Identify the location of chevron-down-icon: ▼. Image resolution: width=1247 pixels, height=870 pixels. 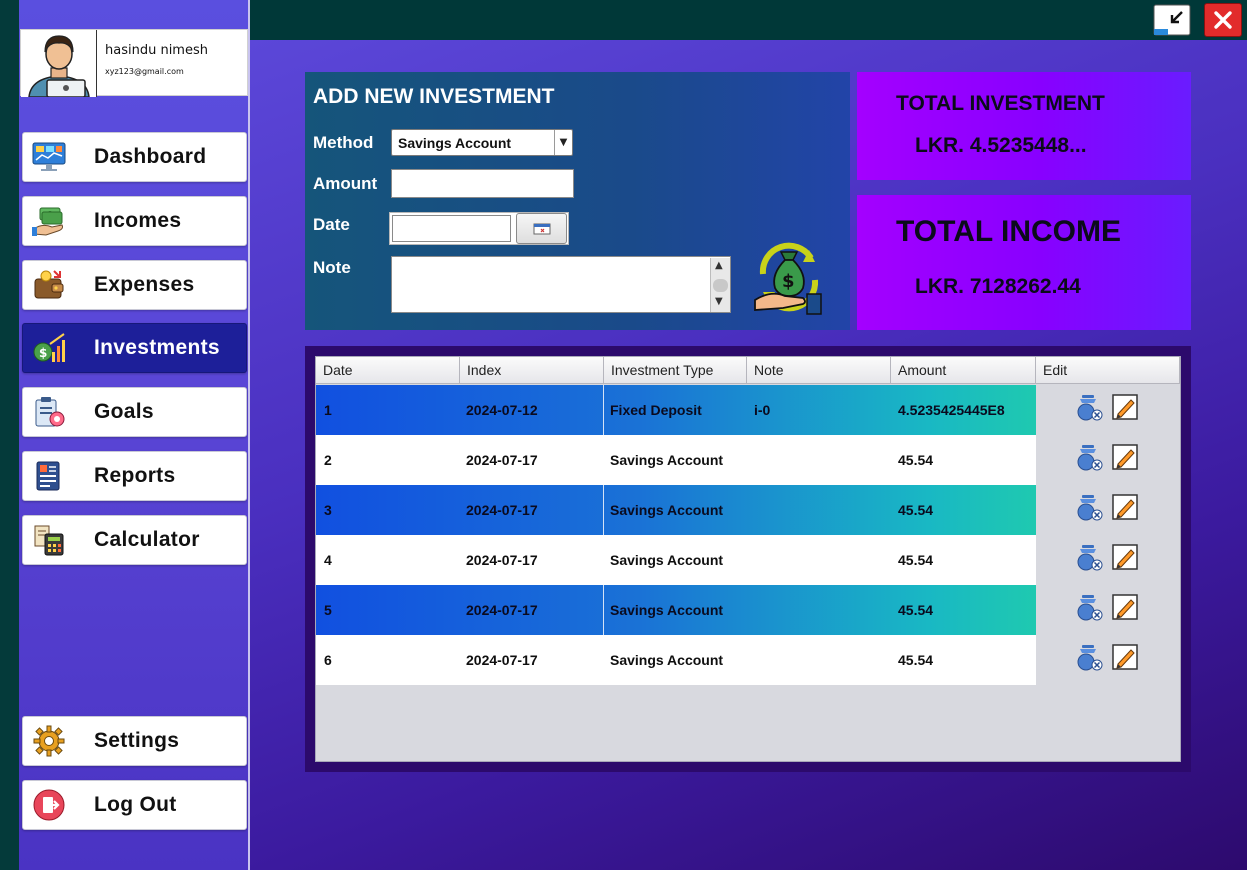
(563, 142).